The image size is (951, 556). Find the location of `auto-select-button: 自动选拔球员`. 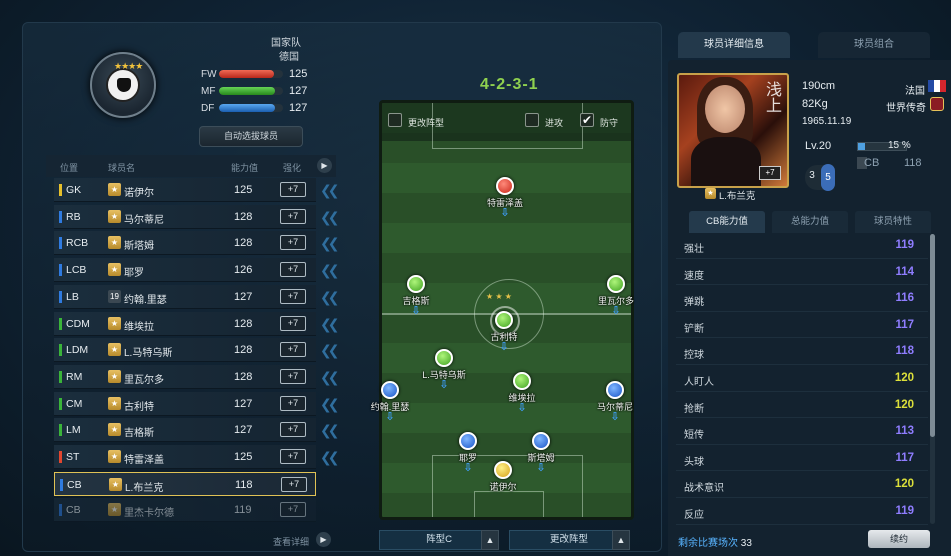

auto-select-button: 自动选拔球员 is located at coordinates (251, 136).